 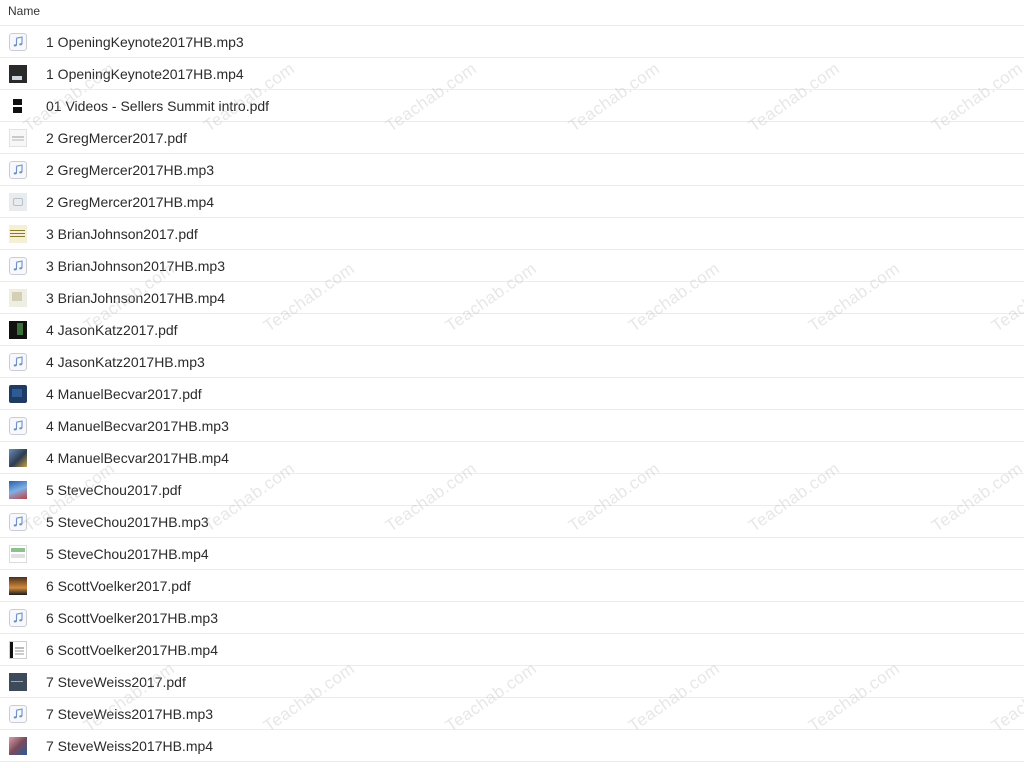 I want to click on column-header-name: Name, so click(x=512, y=13).